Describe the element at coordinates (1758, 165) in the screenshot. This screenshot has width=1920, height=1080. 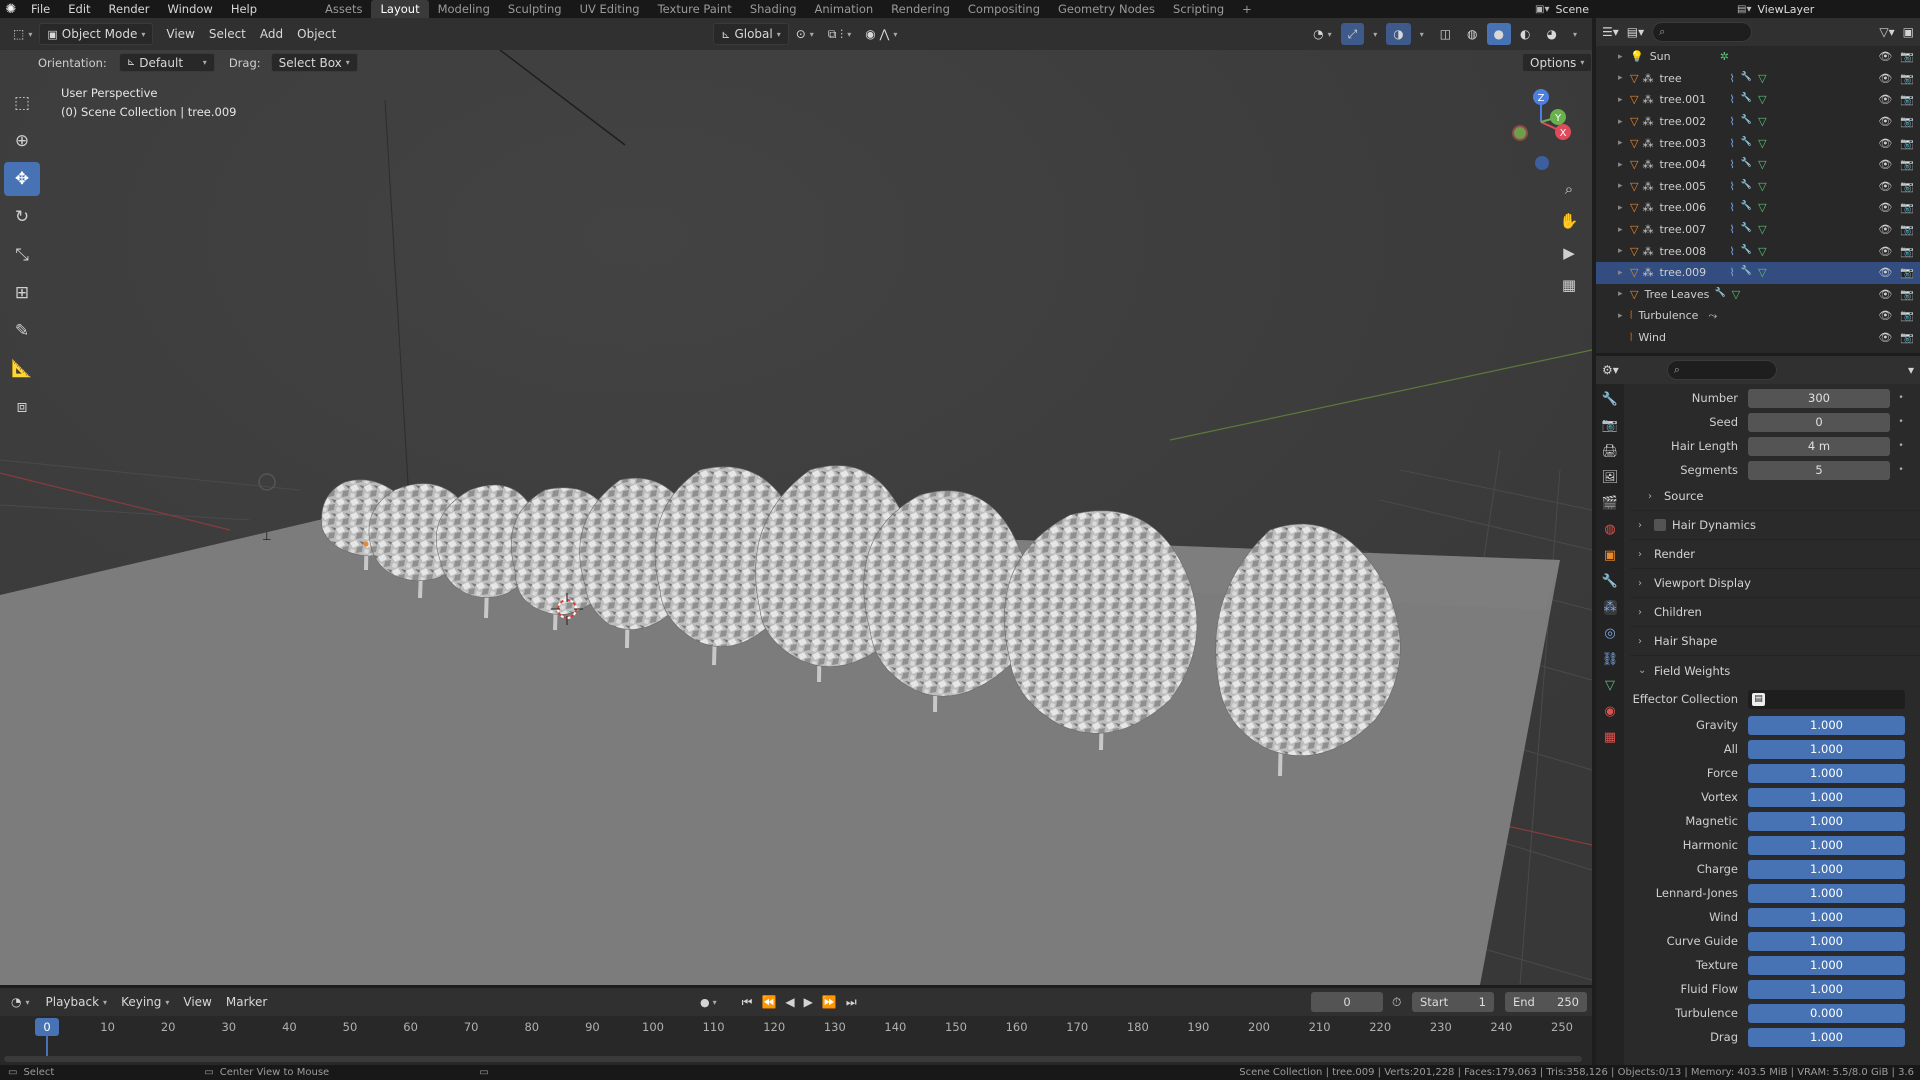
I see `outliner-row: ▸ ▽ ⁂ tree.004 ⌇ 🔧 ▽ 👁 📷` at that location.